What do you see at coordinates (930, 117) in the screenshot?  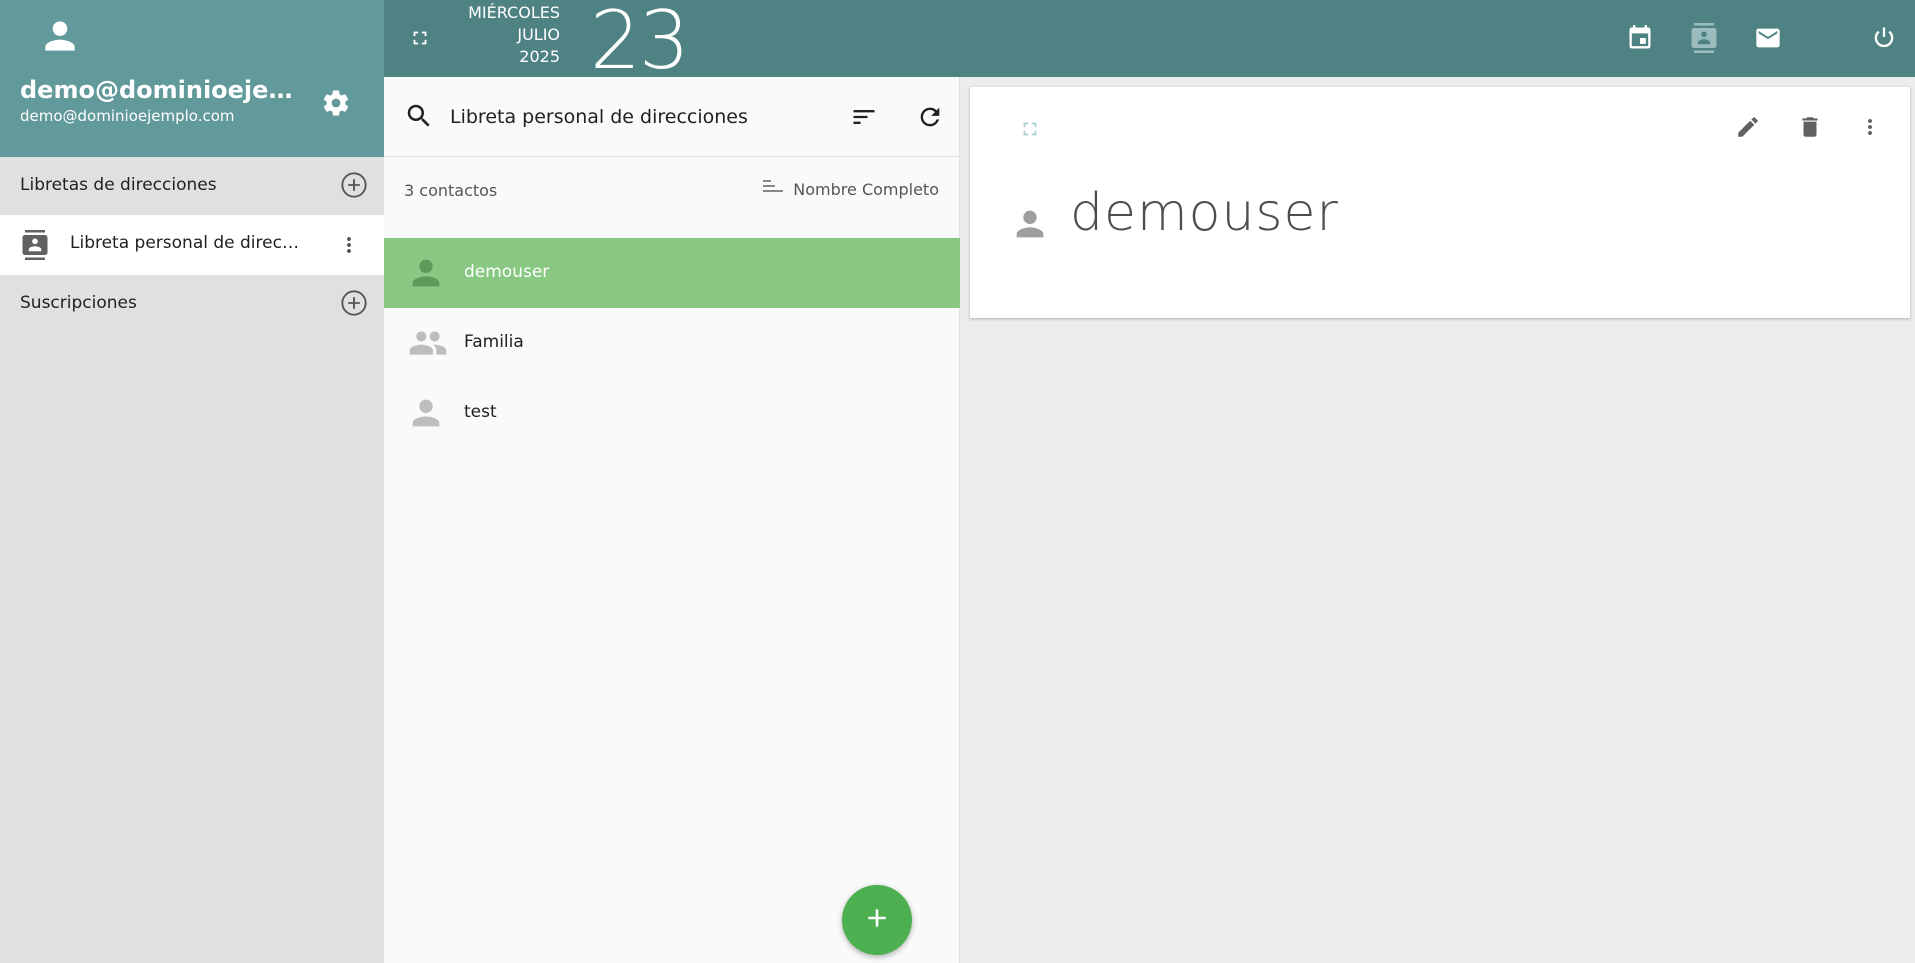 I see `refresh-icon` at bounding box center [930, 117].